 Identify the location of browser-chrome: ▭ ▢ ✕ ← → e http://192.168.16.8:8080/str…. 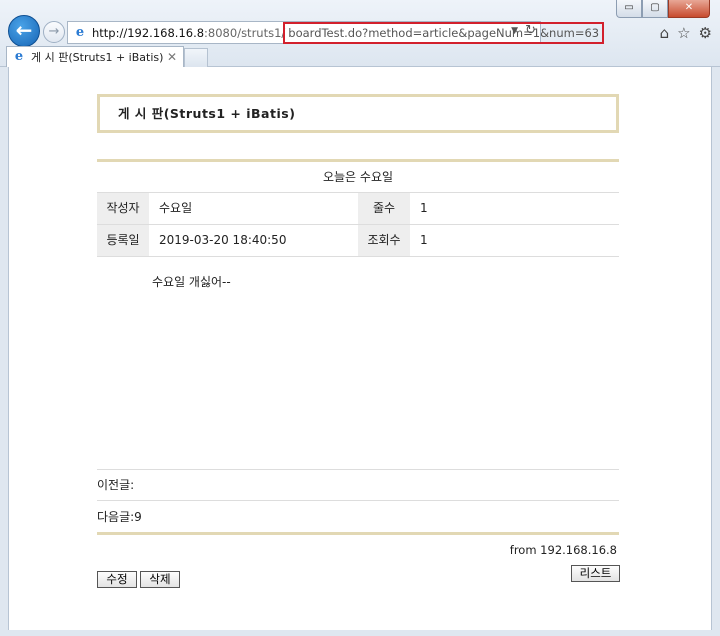
(360, 33).